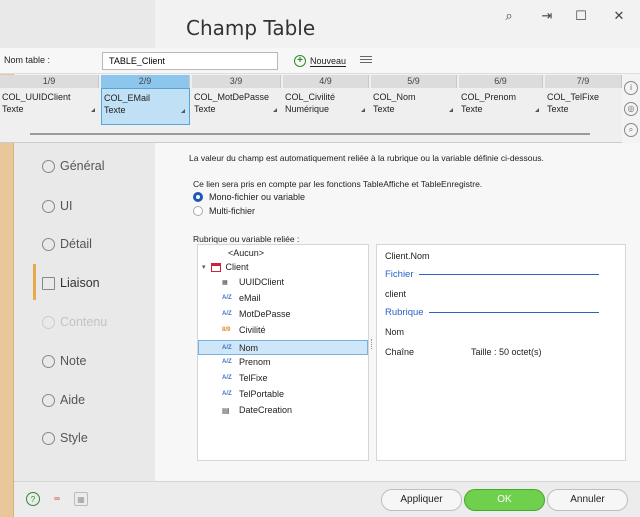 The image size is (640, 517). Describe the element at coordinates (253, 394) in the screenshot. I see `tree-item: A/Z TelPortable` at that location.